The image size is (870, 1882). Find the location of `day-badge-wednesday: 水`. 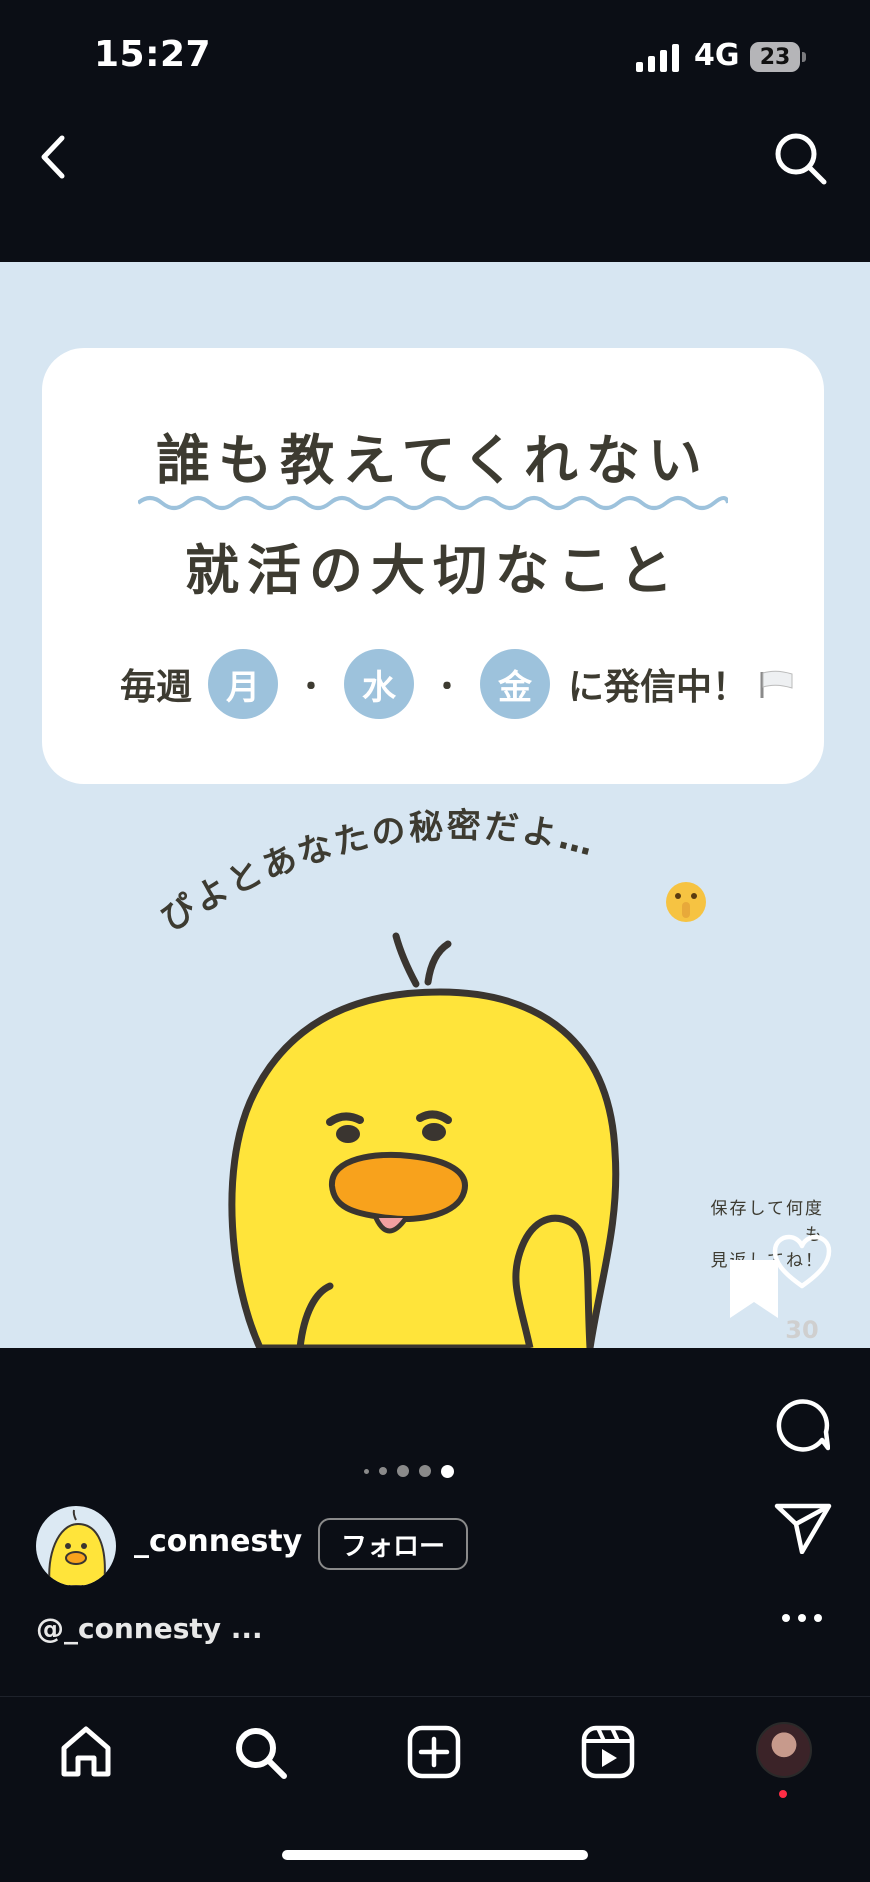

day-badge-wednesday: 水 is located at coordinates (379, 684).